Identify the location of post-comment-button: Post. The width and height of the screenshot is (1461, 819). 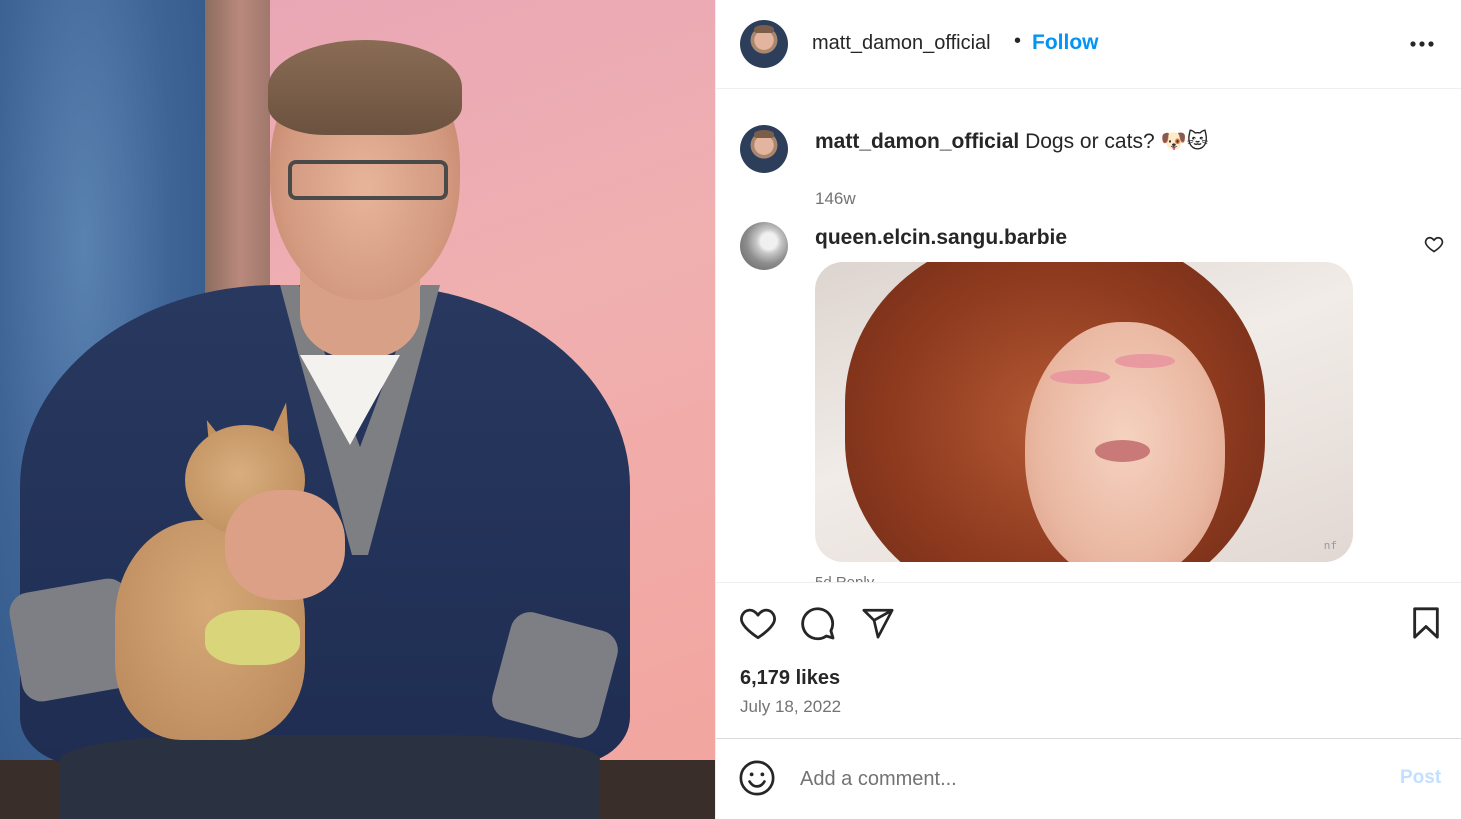
(1420, 778).